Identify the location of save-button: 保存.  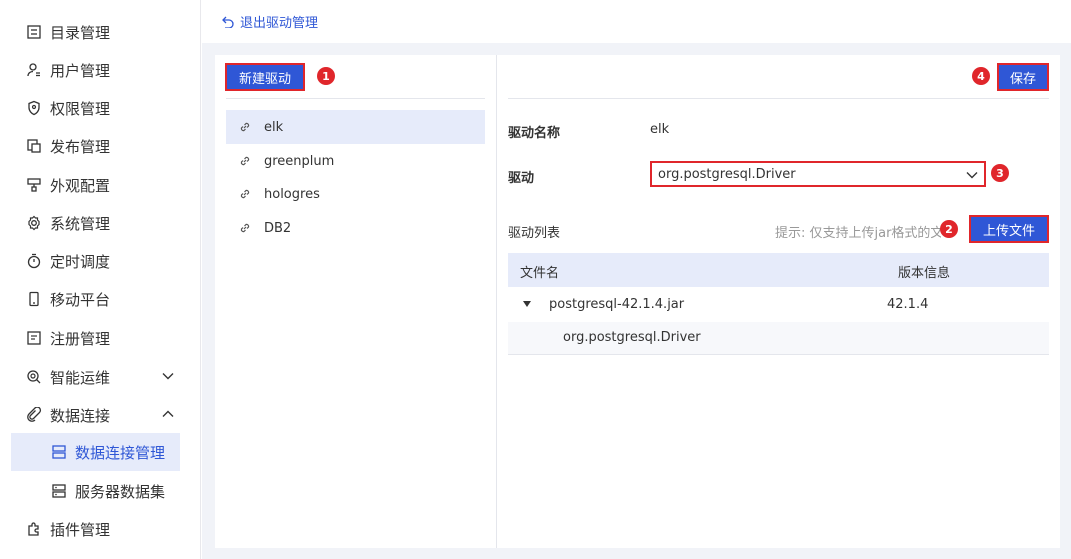
(1023, 77).